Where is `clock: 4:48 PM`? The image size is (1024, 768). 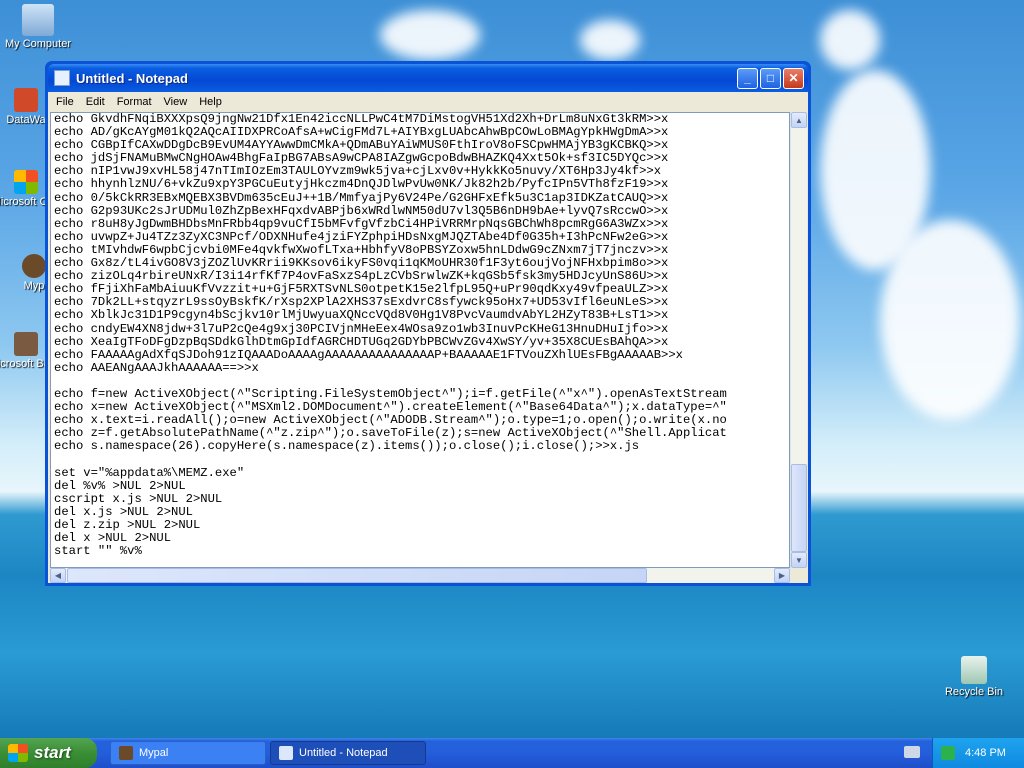
clock: 4:48 PM is located at coordinates (985, 753).